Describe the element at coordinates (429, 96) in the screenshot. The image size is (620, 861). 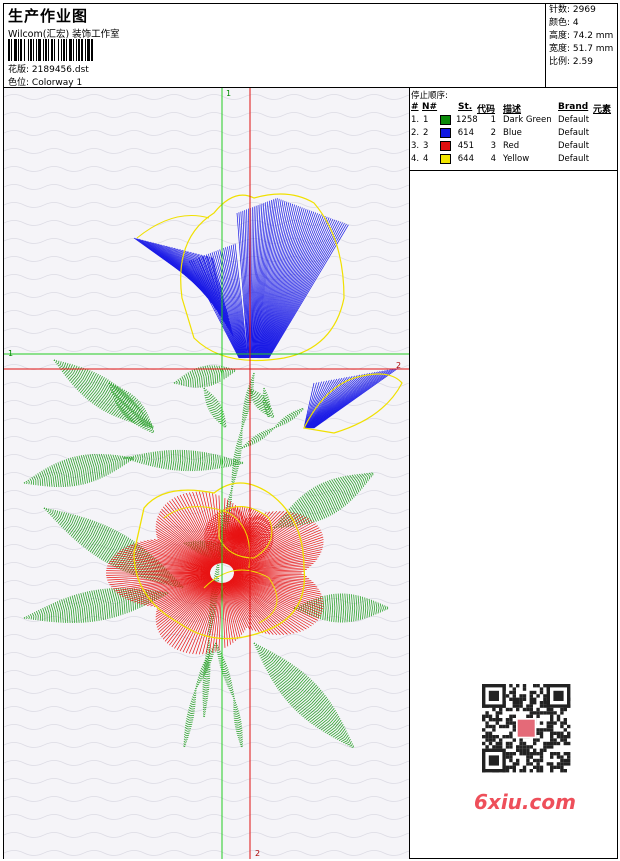
I see `stop-sequence-title: 停止顺序:` at that location.